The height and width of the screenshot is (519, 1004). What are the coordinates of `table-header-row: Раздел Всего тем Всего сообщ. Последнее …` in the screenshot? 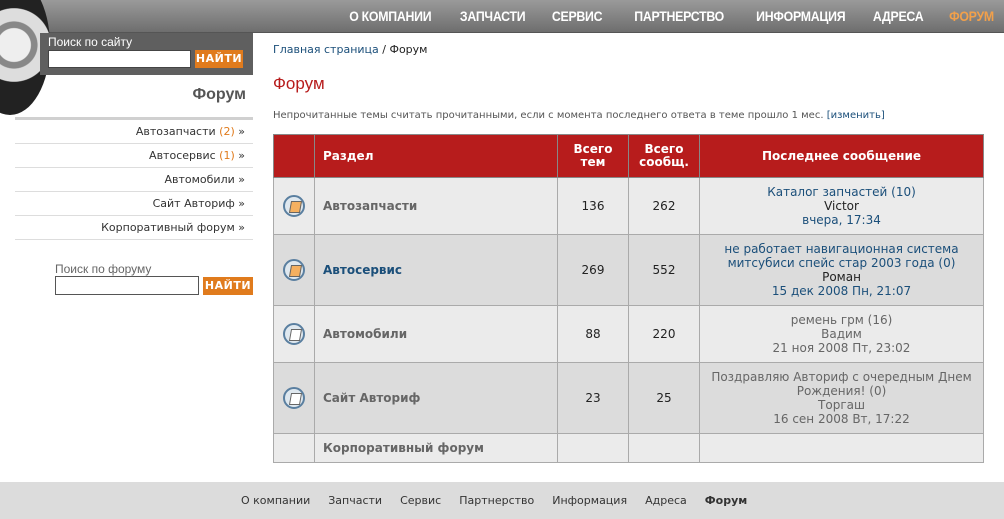 It's located at (628, 156).